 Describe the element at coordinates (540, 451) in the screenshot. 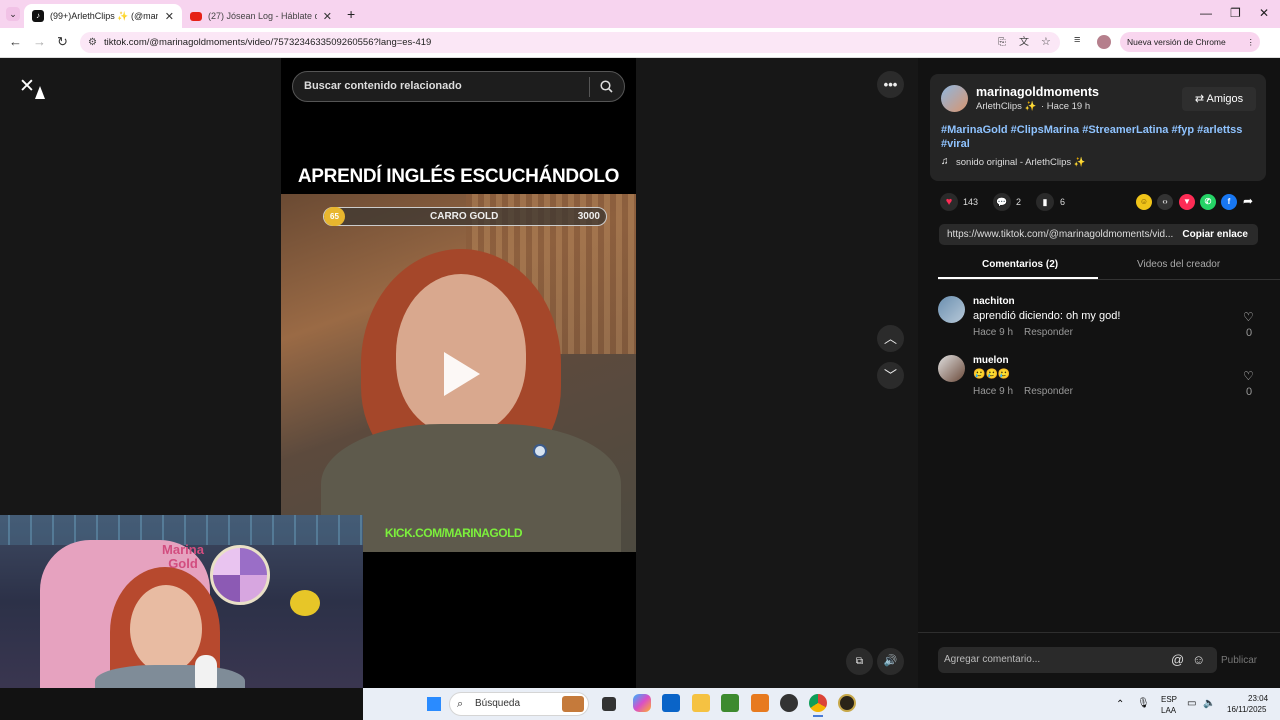

I see `shirt-pin-icon` at that location.